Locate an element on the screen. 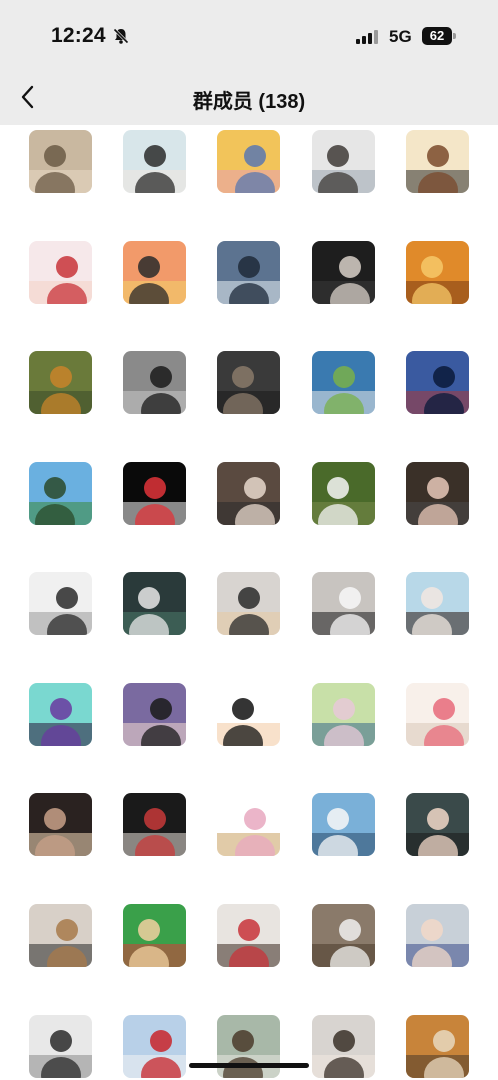 Image resolution: width=498 pixels, height=1080 pixels. battery-level: 62 is located at coordinates (437, 35).